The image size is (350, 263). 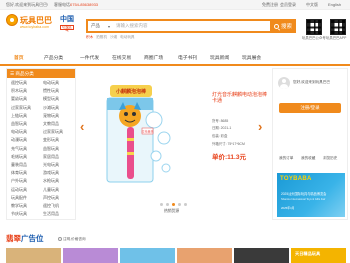 I want to click on fair-title: 2025汕头国际玩具与精品博览会, so click(x=304, y=194).